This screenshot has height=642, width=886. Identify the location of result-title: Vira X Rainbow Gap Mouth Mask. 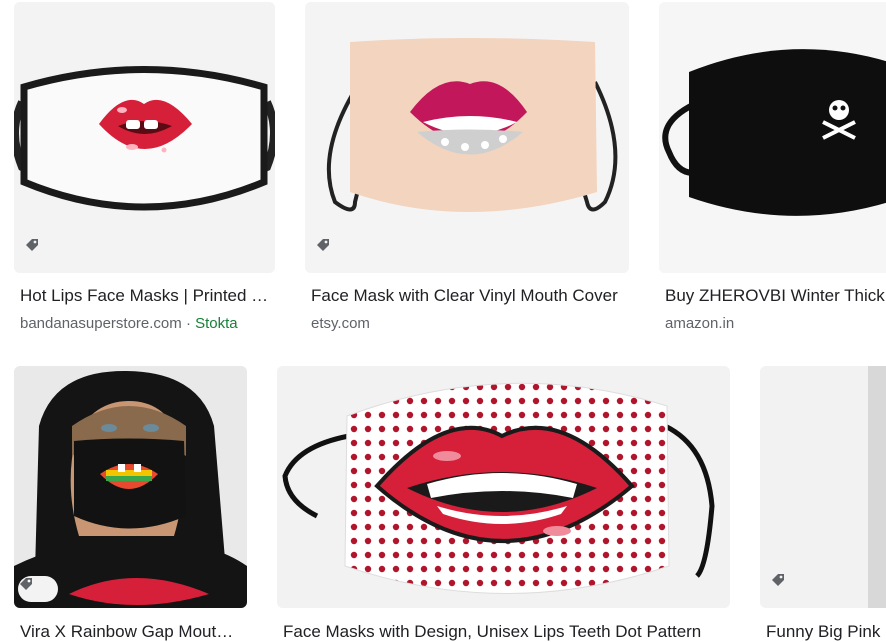
(130, 632).